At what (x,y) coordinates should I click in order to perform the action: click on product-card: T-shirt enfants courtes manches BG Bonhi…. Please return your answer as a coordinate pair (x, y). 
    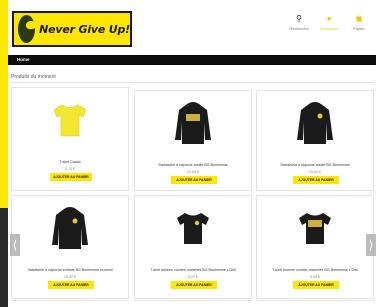
    Looking at the image, I should click on (193, 247).